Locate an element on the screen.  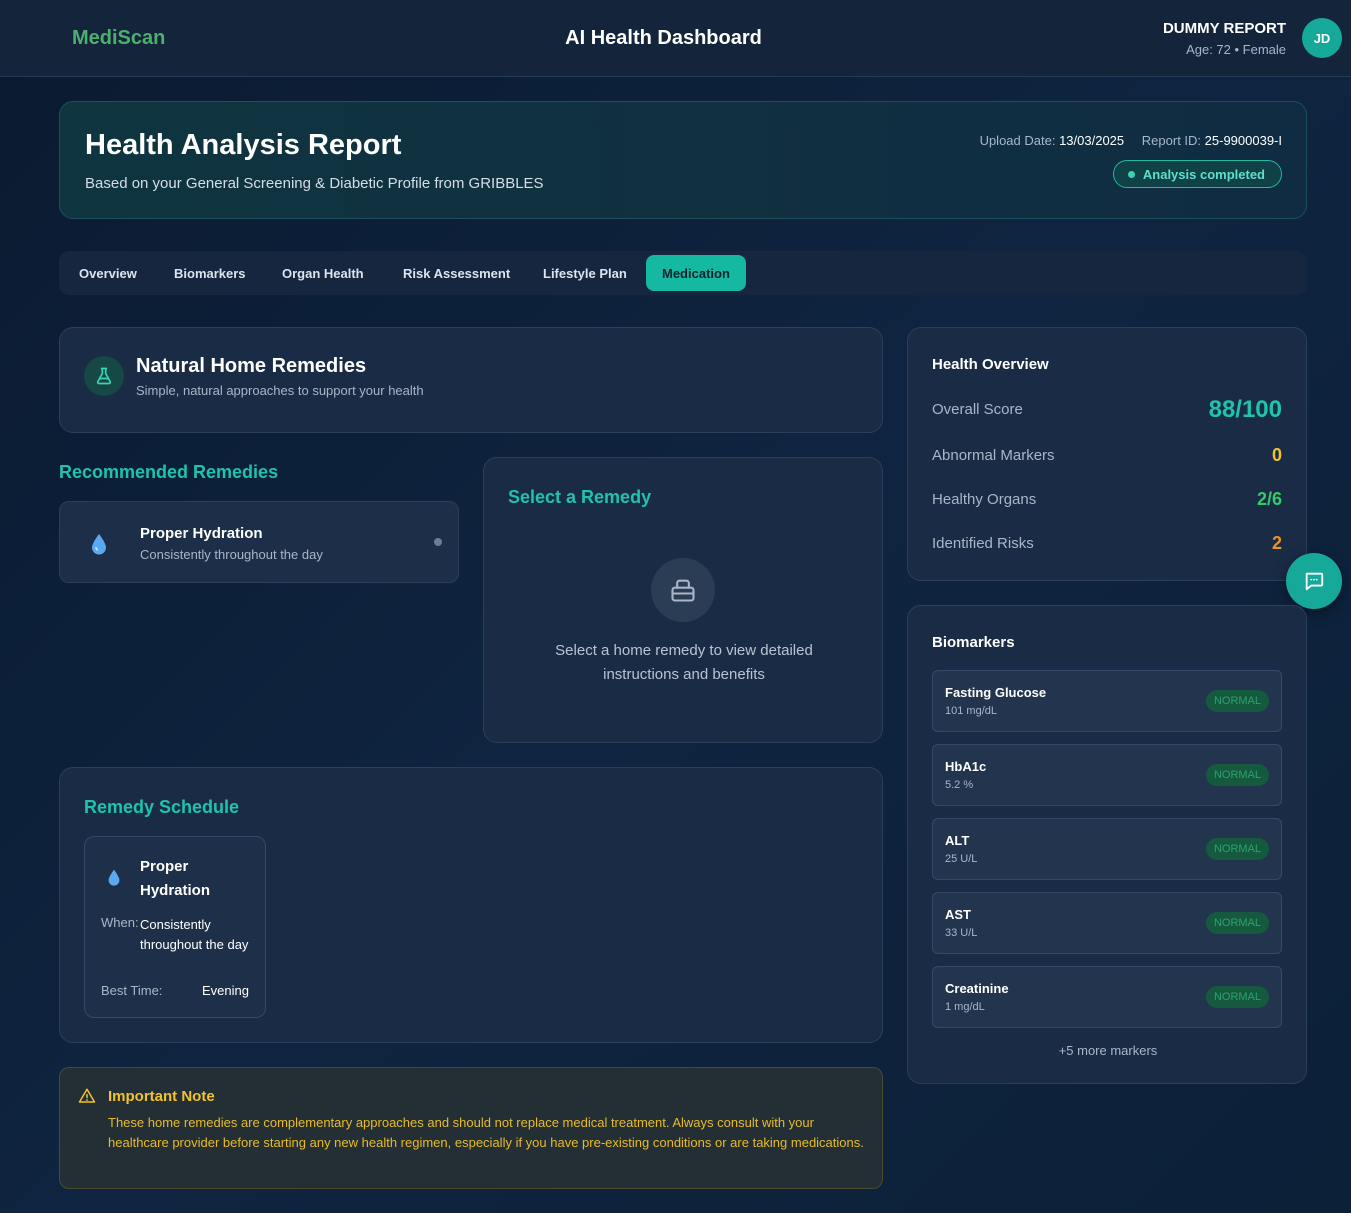
abnormal-markers-label: Abnormal Markers is located at coordinates (993, 455).